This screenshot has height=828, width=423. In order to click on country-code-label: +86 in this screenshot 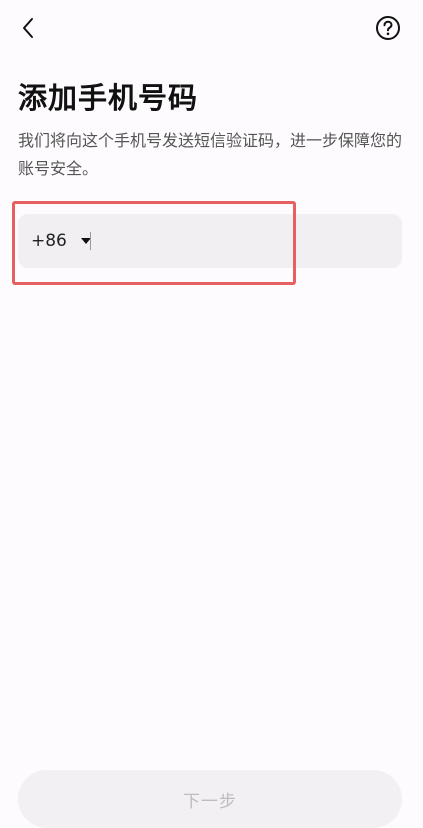, I will do `click(49, 241)`.